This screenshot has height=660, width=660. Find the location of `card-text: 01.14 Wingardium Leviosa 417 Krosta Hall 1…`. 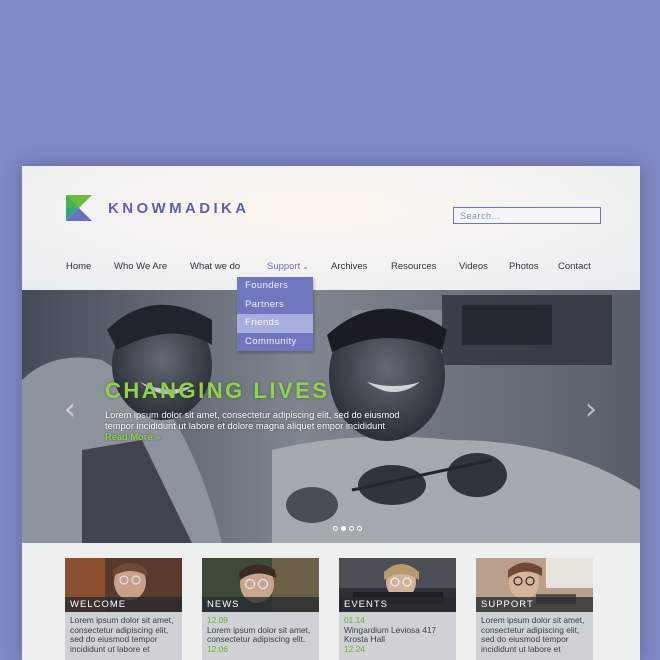

card-text: 01.14 Wingardium Leviosa 417 Krosta Hall 1… is located at coordinates (397, 636).